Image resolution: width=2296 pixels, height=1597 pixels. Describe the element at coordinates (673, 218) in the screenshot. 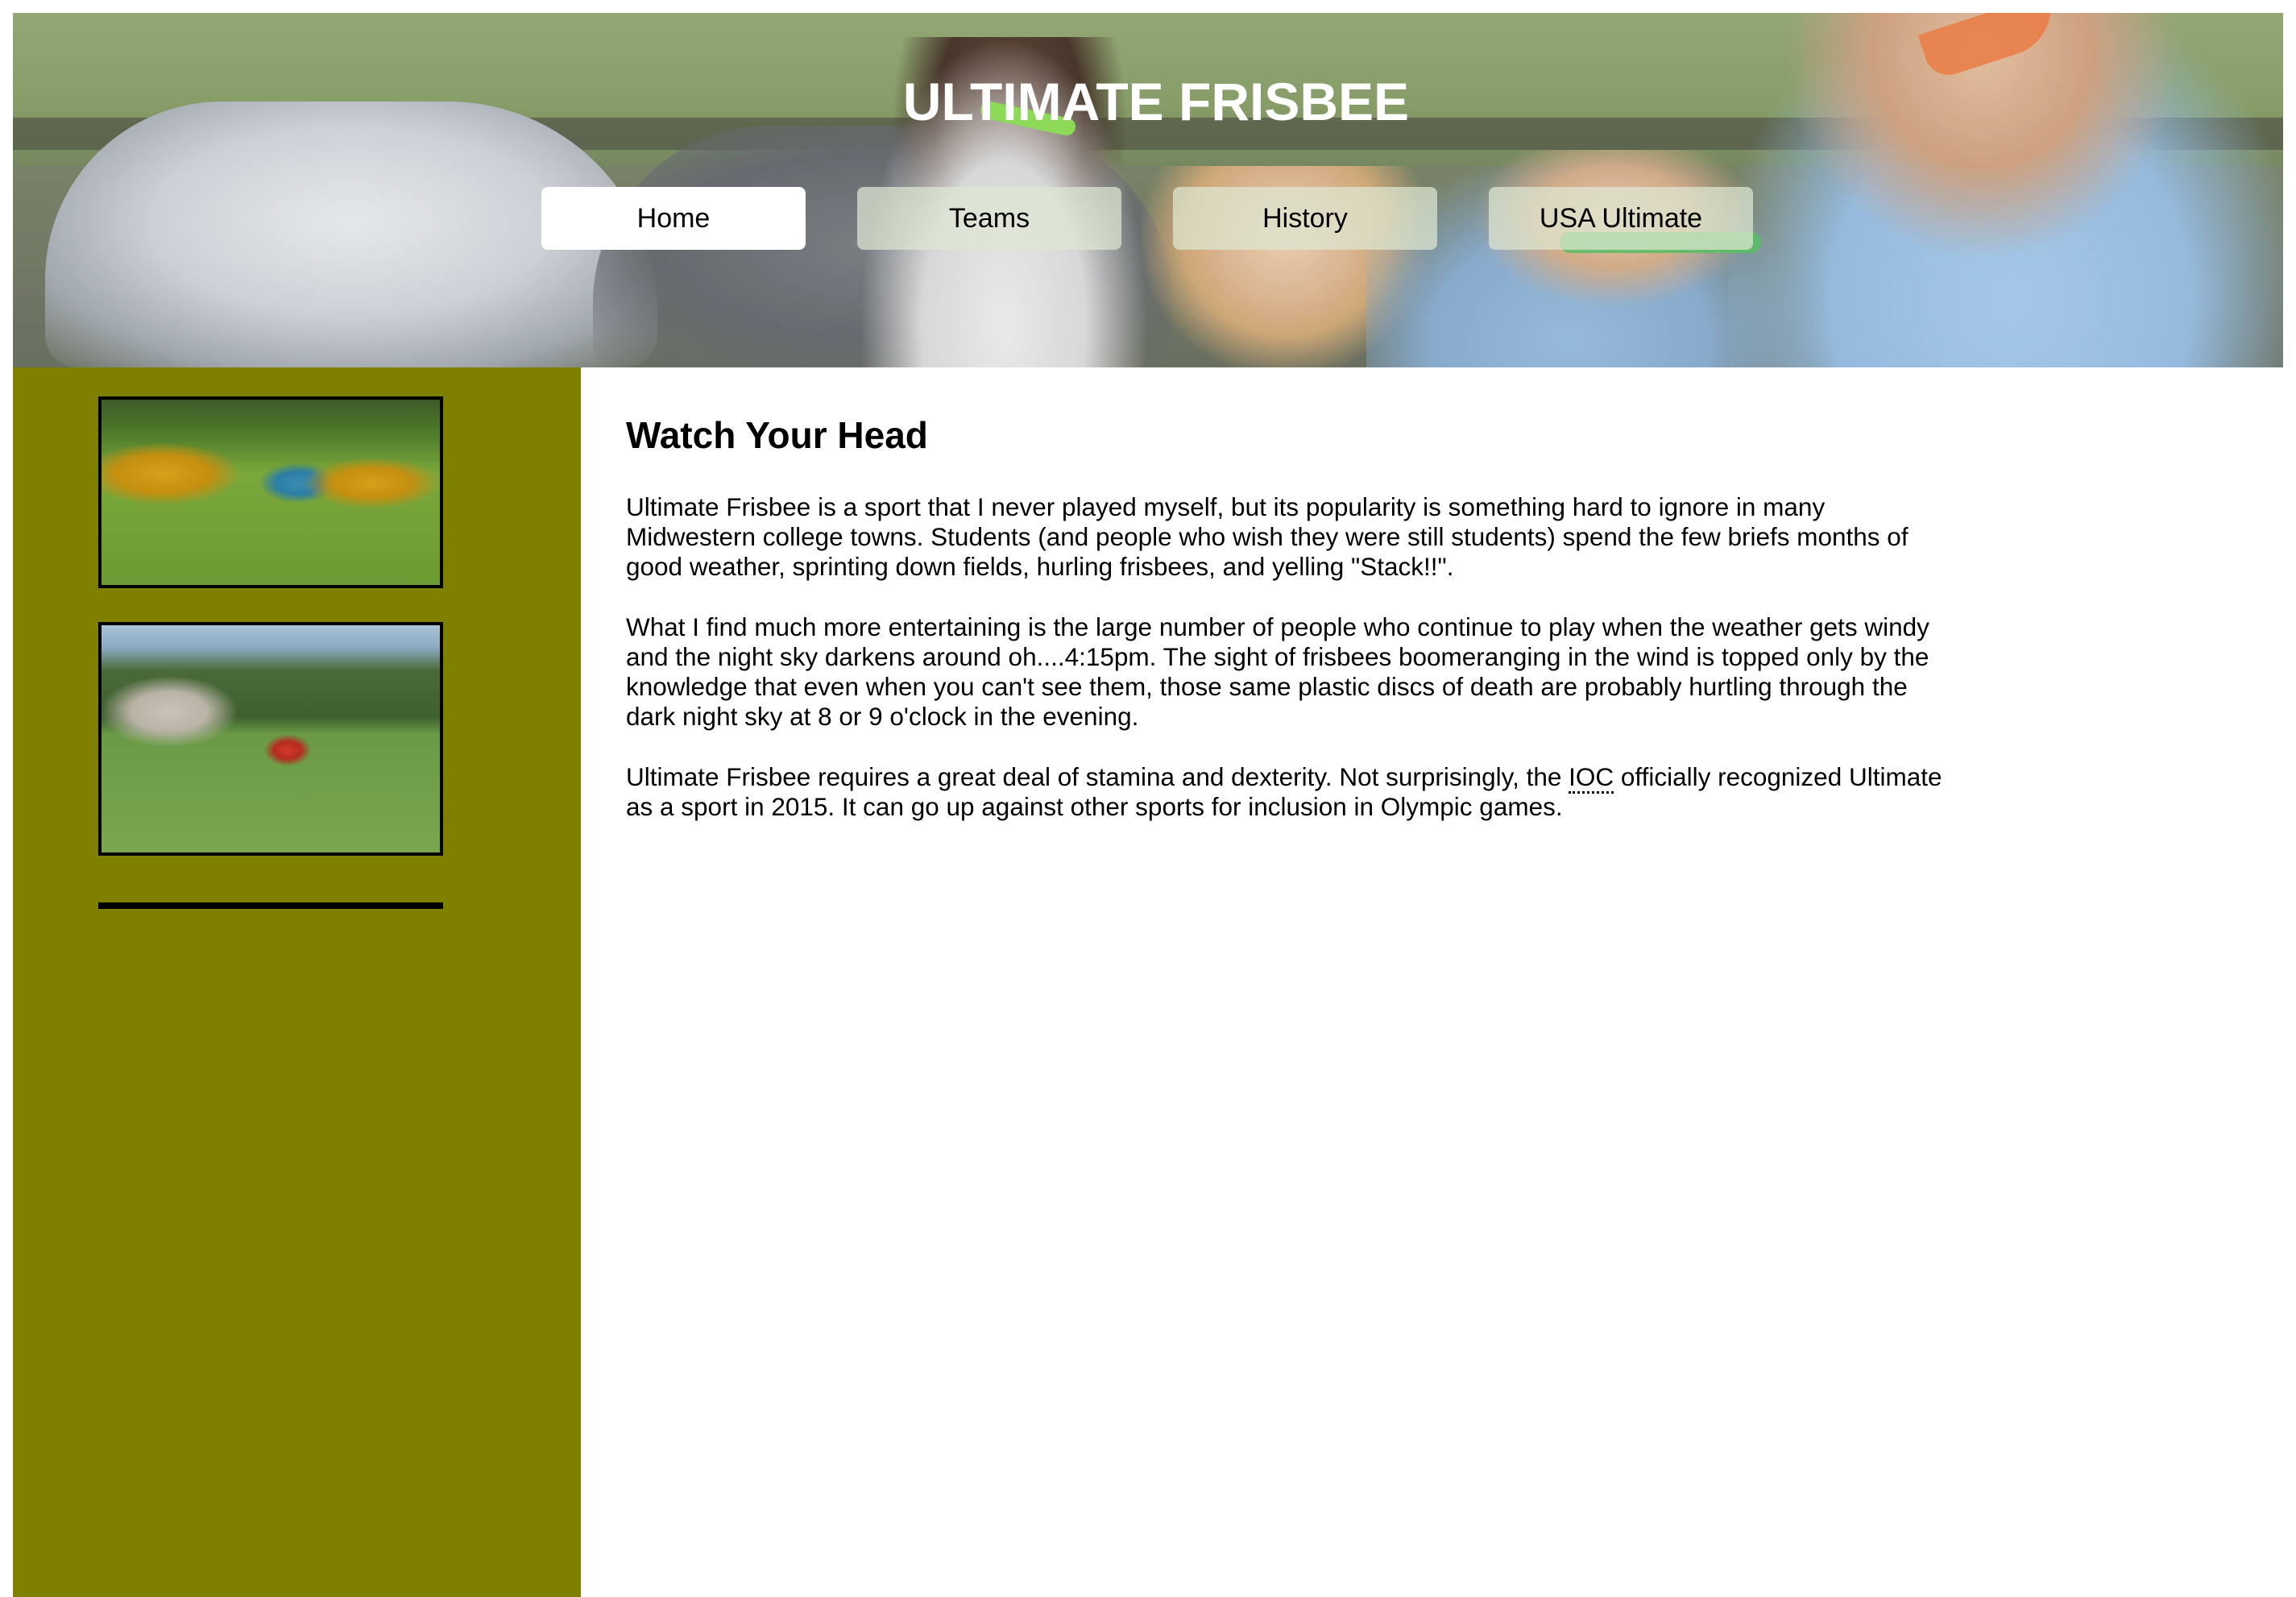

I see `nav-home: Home` at that location.